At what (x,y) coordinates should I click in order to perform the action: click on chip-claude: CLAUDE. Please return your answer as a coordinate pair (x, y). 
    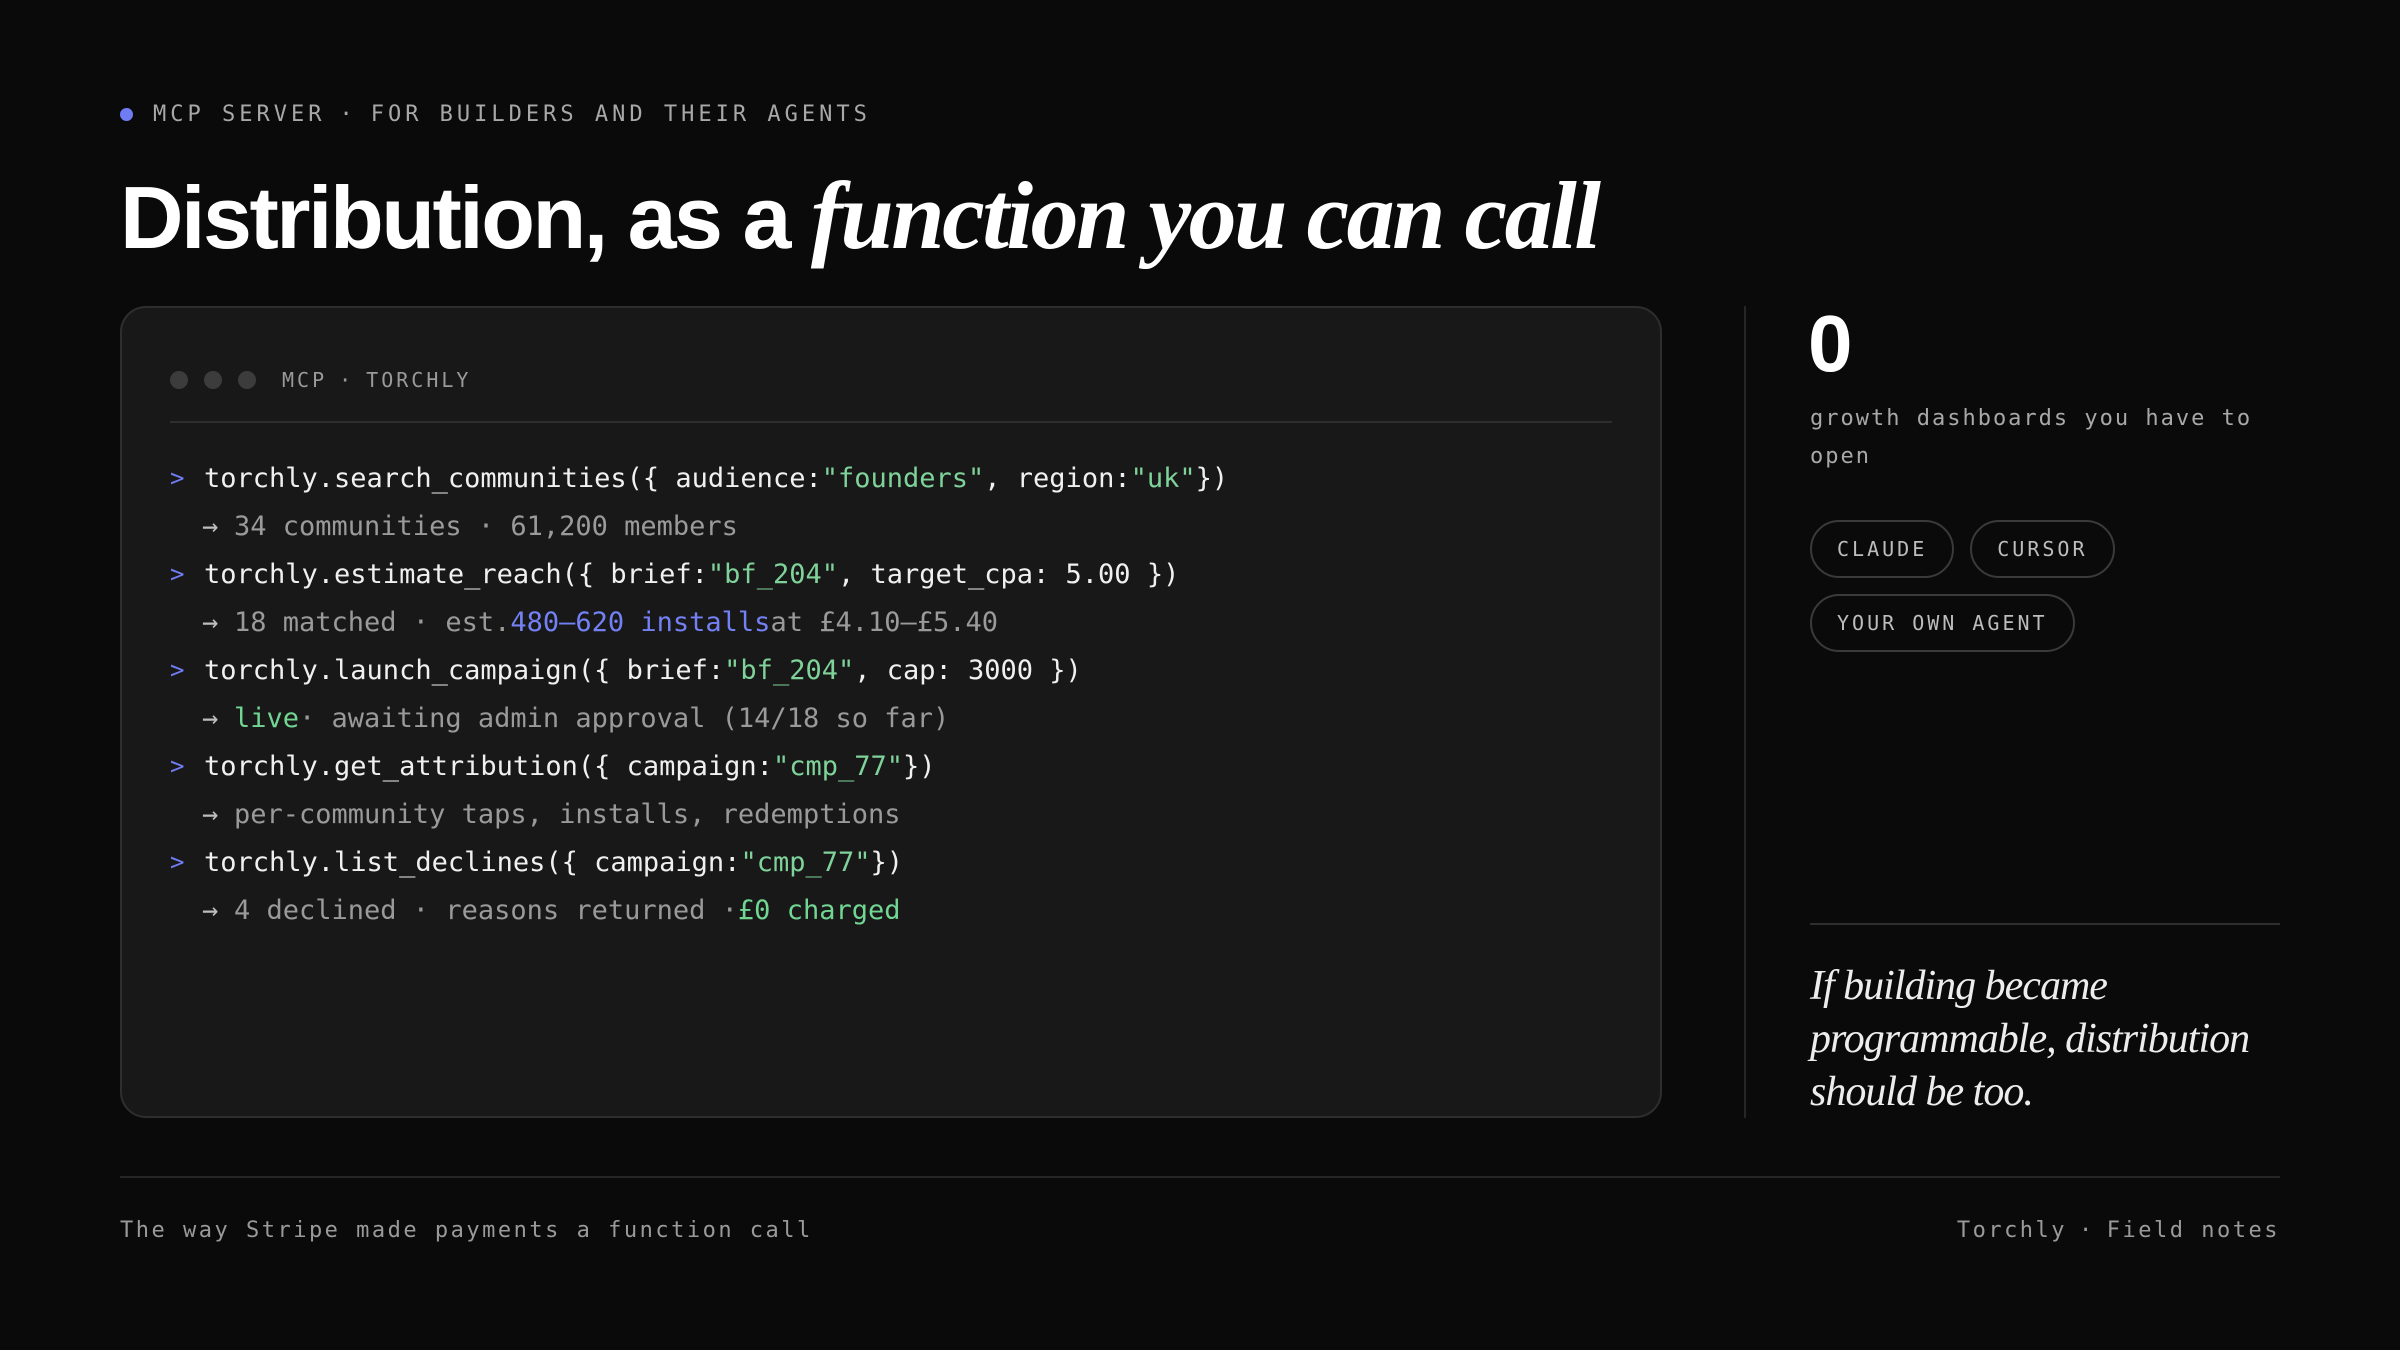
    Looking at the image, I should click on (1882, 549).